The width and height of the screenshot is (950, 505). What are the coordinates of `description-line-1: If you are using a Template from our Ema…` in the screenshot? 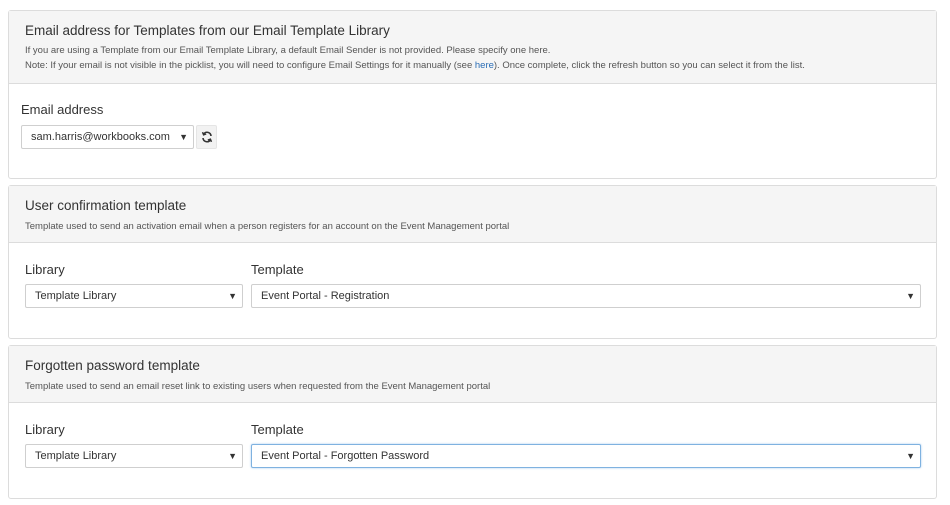 It's located at (288, 50).